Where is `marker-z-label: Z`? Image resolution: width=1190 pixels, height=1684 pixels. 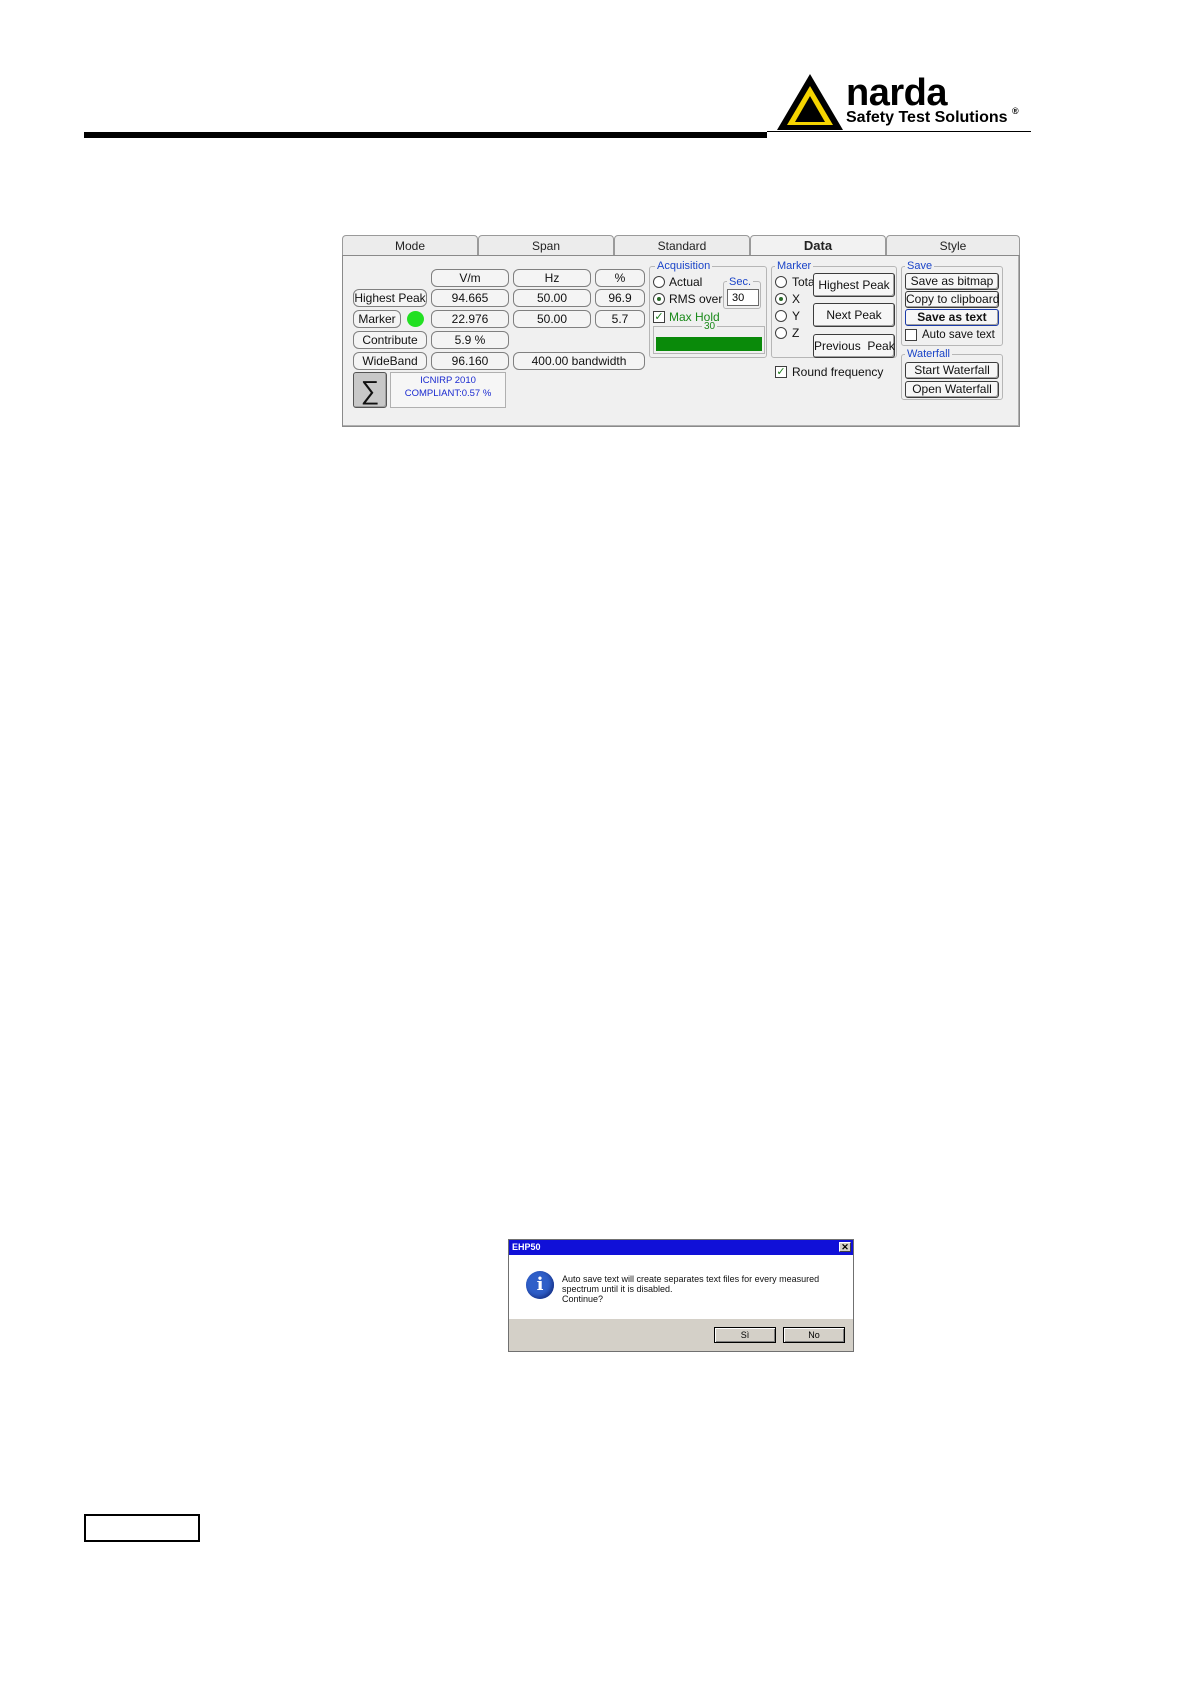
marker-z-label: Z is located at coordinates (796, 333).